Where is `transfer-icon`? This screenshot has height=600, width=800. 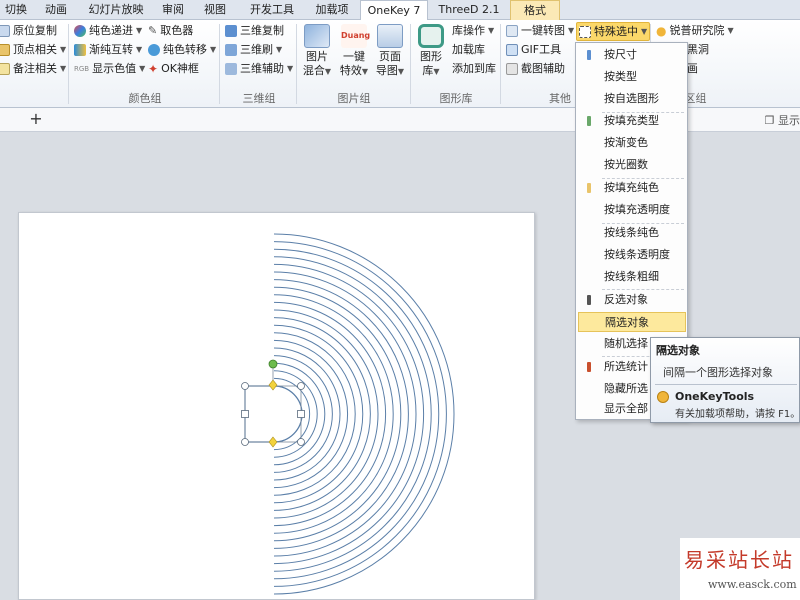
transfer-icon is located at coordinates (154, 50).